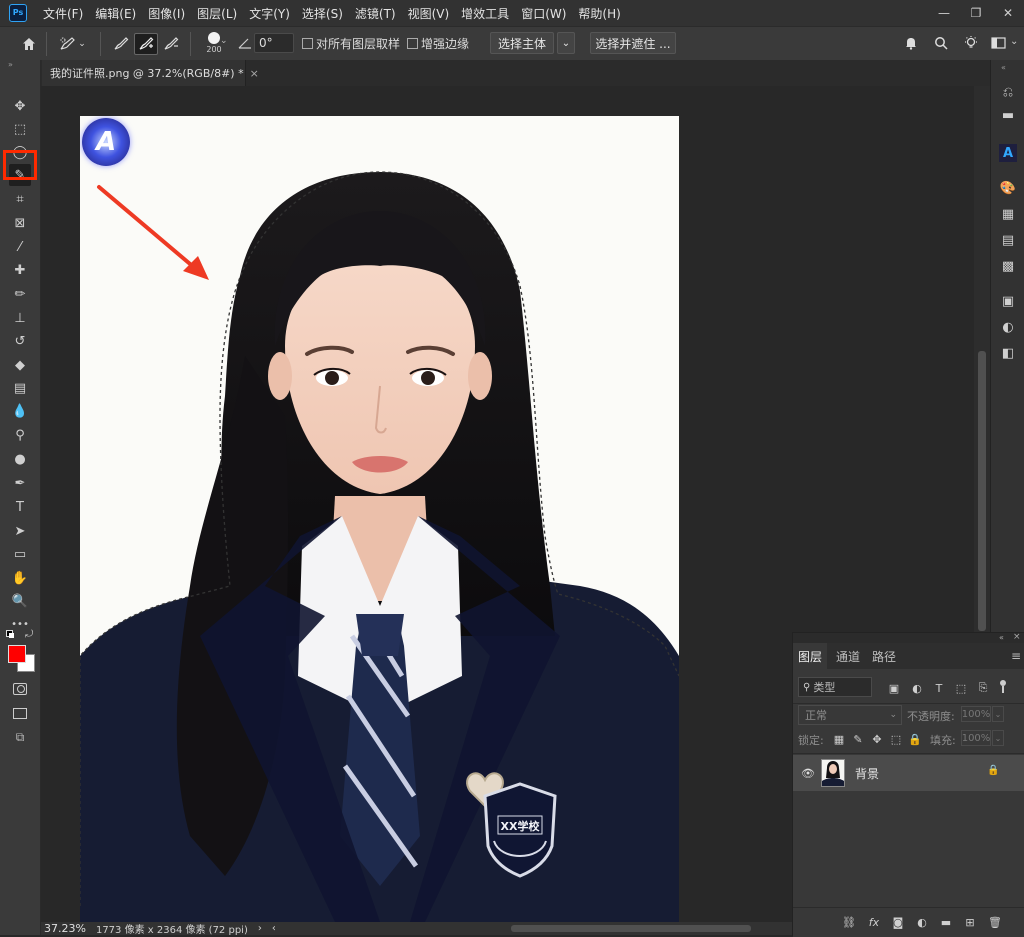 Image resolution: width=1024 pixels, height=937 pixels. What do you see at coordinates (1008, 353) in the screenshot?
I see `properties-icon: ◧` at bounding box center [1008, 353].